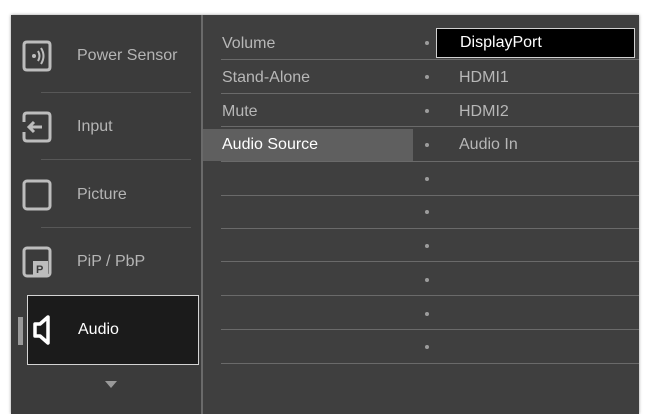  What do you see at coordinates (488, 144) in the screenshot?
I see `option-label: Audio In` at bounding box center [488, 144].